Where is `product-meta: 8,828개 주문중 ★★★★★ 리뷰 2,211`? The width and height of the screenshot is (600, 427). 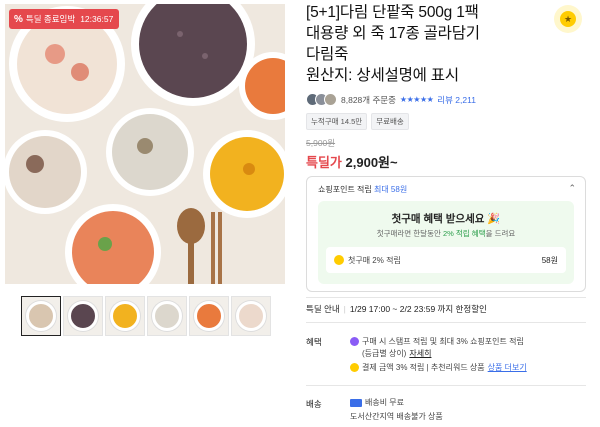
product-meta: 8,828개 주문중 ★★★★★ 리뷰 2,211 is located at coordinates (391, 99).